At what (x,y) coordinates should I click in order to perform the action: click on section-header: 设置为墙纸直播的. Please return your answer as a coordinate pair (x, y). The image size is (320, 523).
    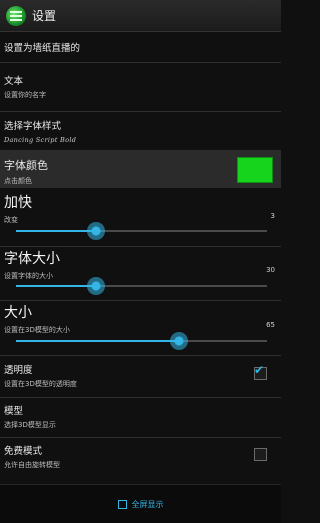
    Looking at the image, I should click on (140, 47).